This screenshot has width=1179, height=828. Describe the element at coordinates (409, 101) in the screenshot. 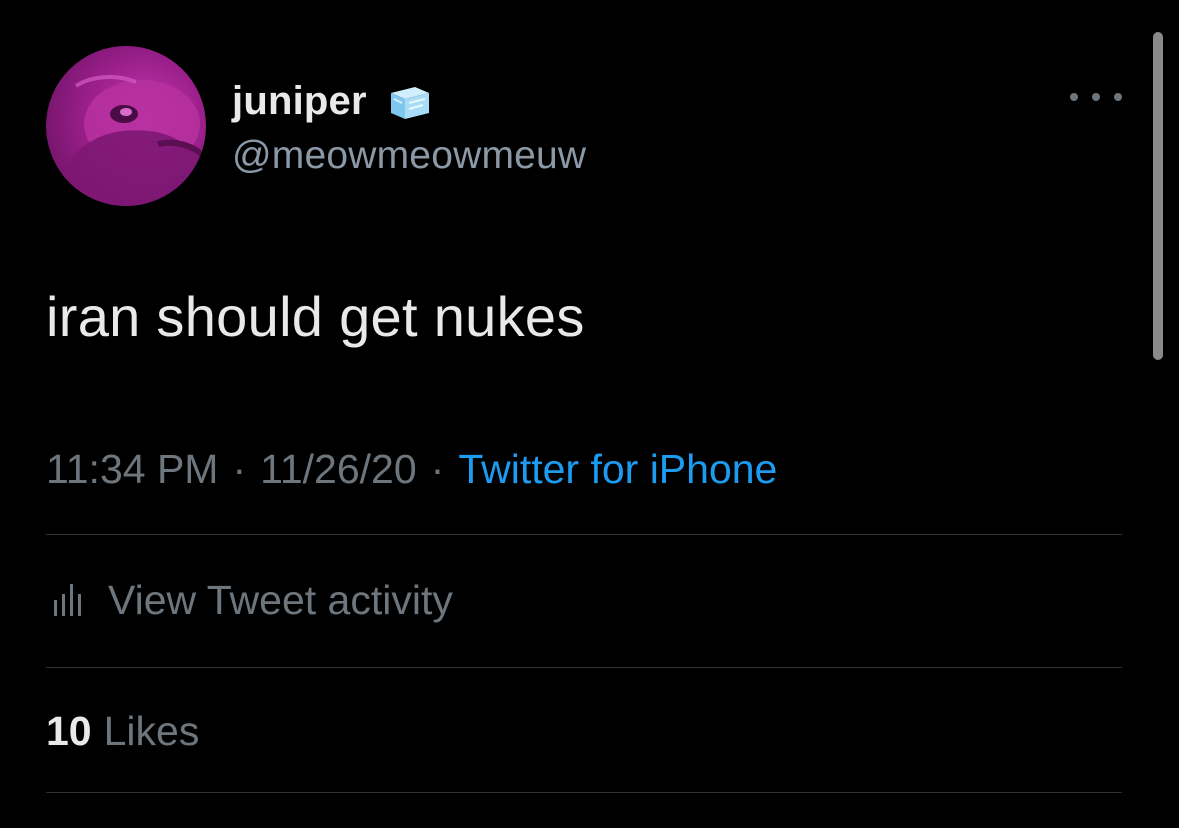

I see `ice-cube-icon` at that location.